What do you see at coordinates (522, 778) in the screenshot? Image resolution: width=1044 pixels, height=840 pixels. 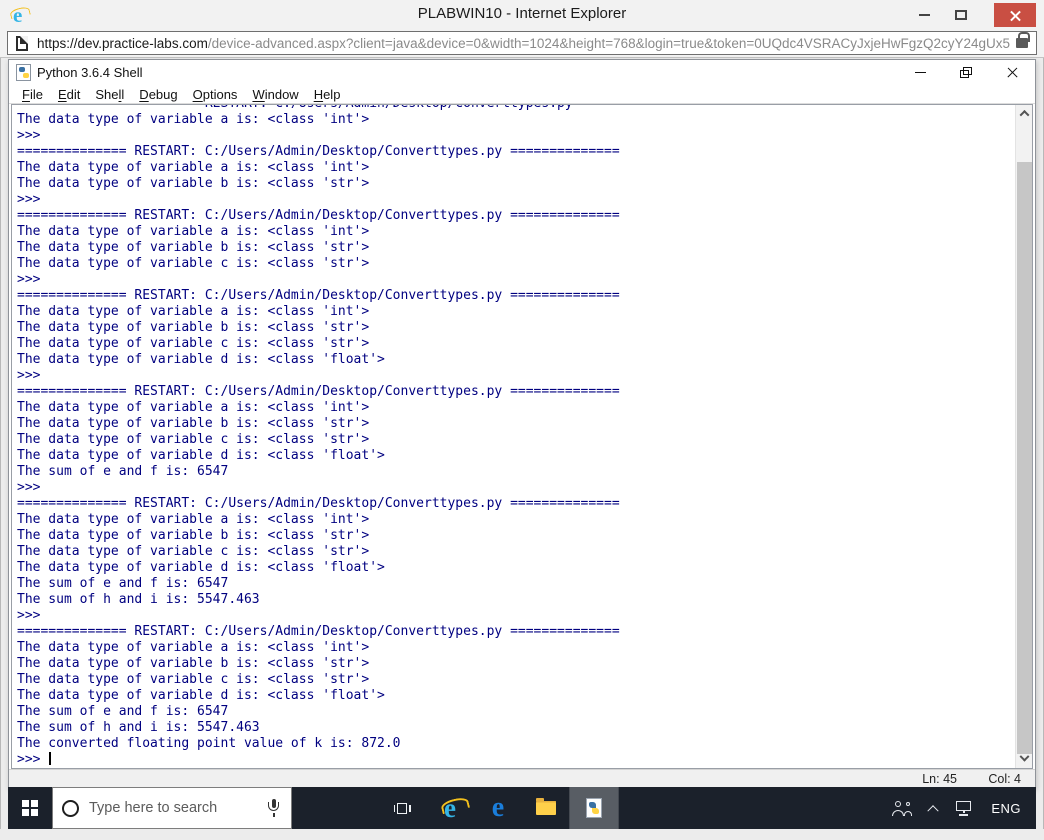 I see `python-shell-statusbar: Ln: 45 Col: 4` at bounding box center [522, 778].